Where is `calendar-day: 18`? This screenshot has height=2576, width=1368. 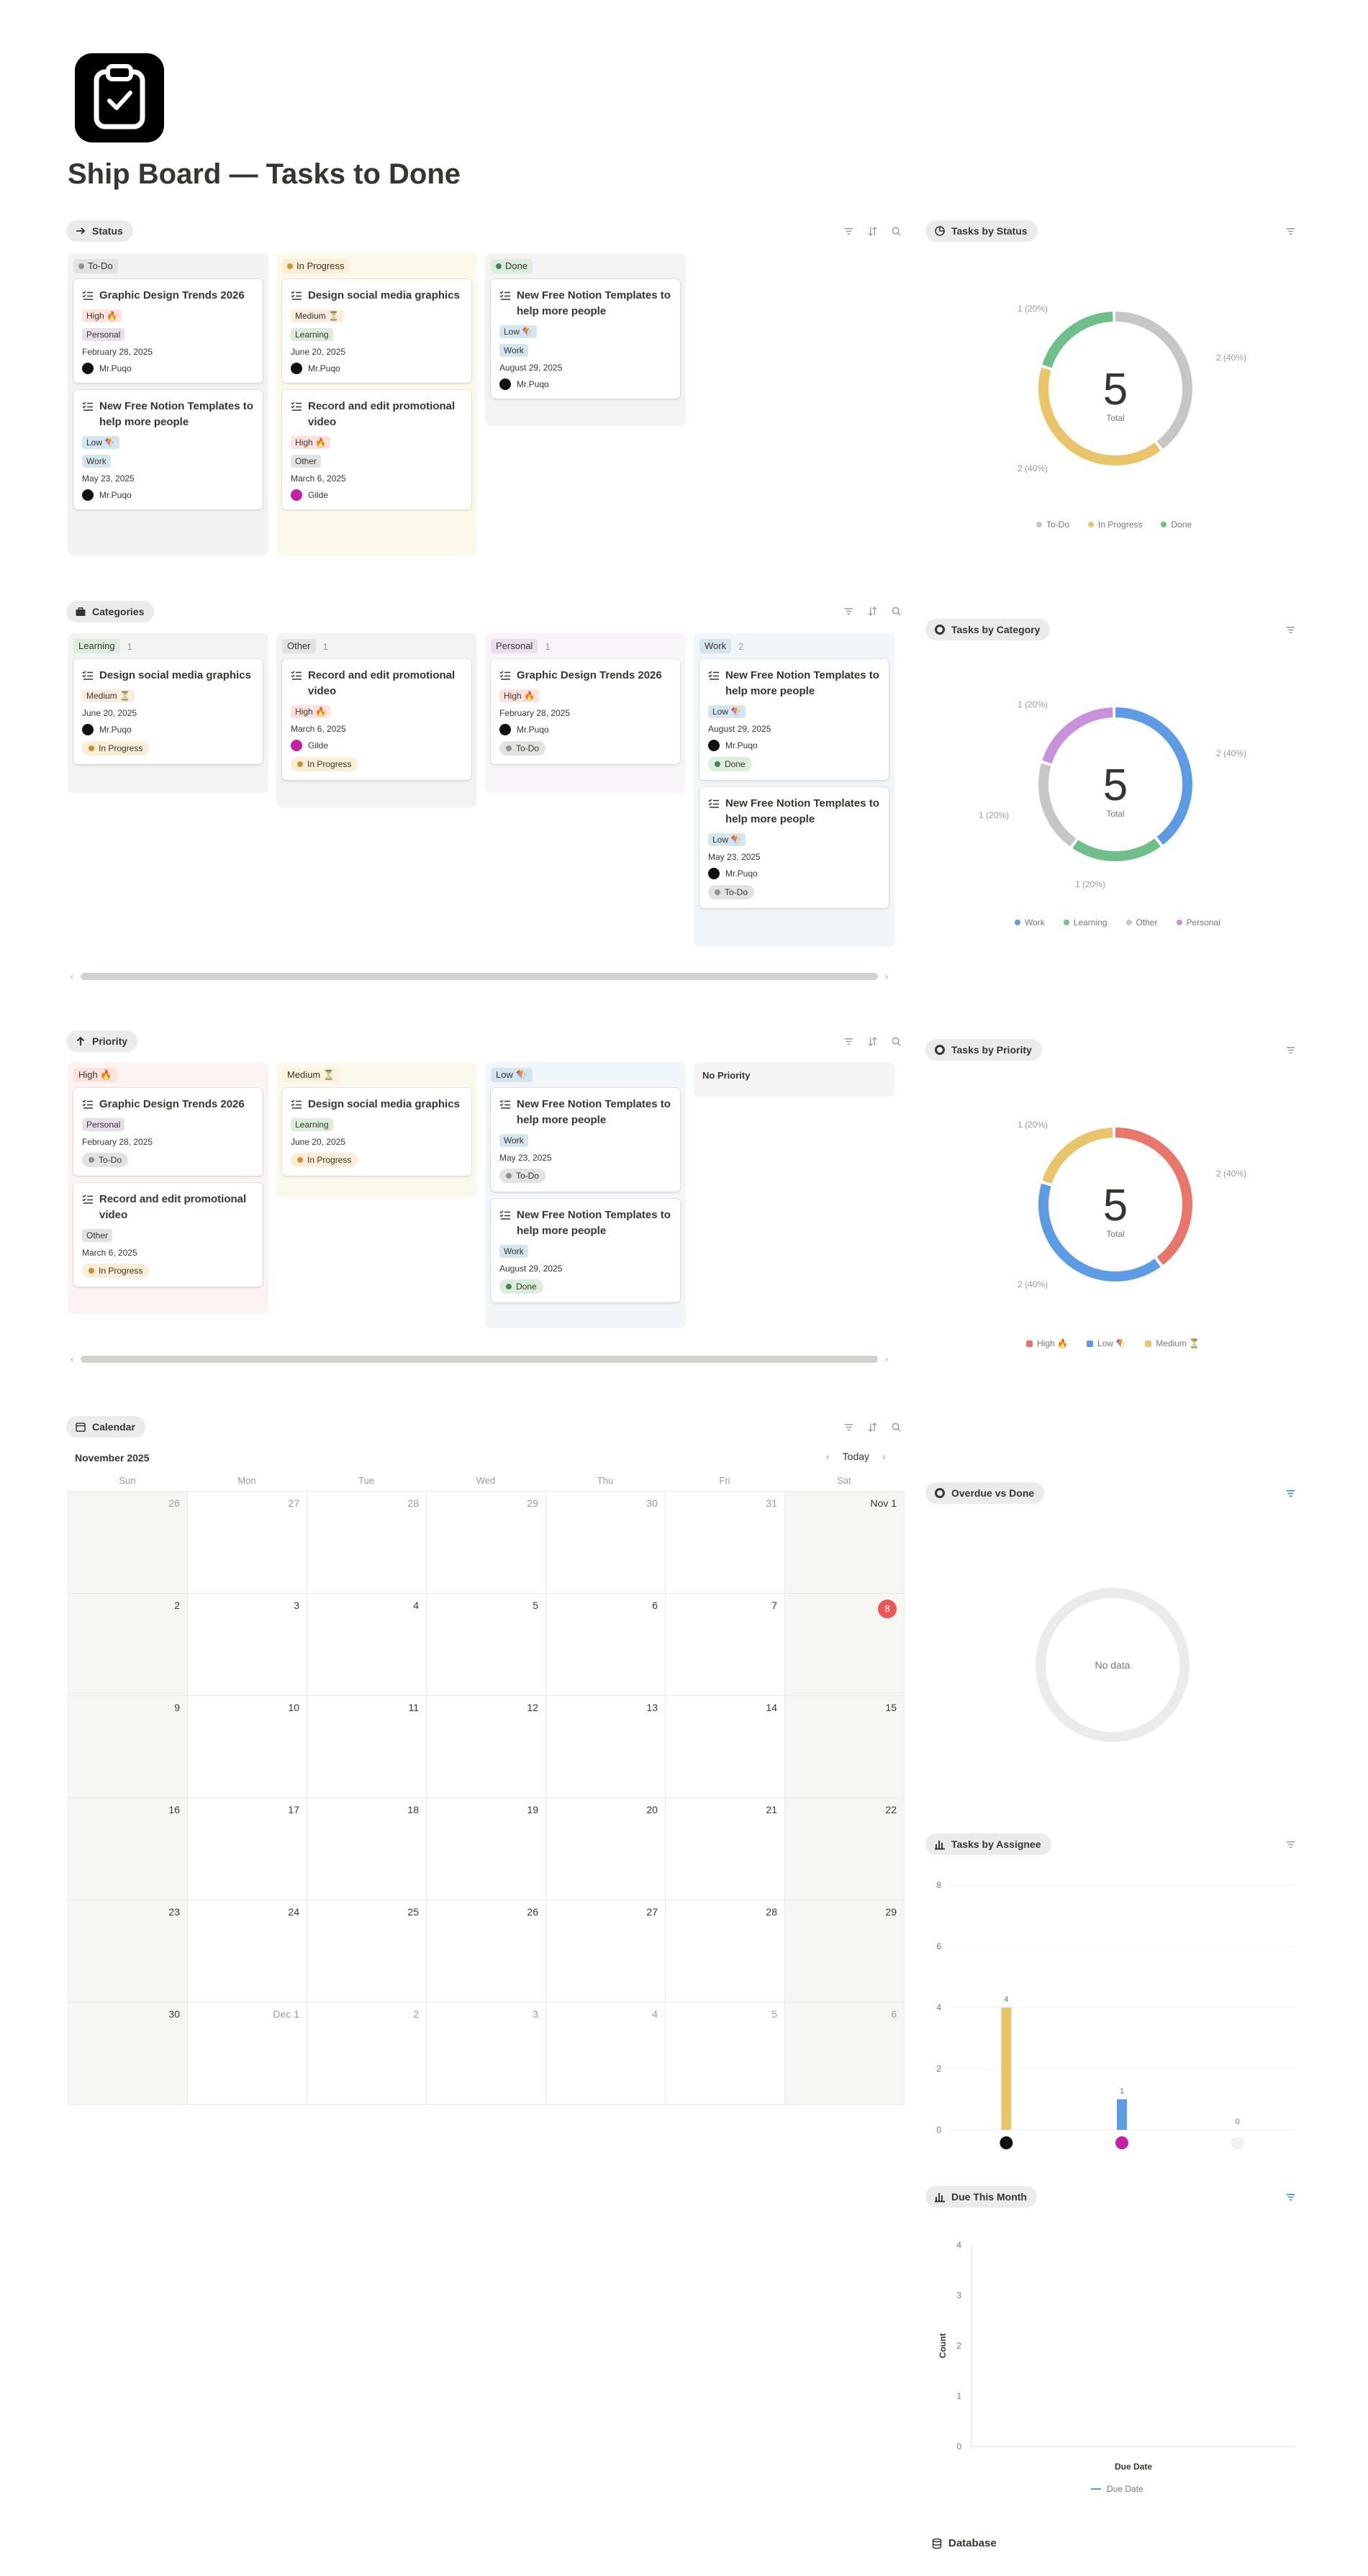 calendar-day: 18 is located at coordinates (367, 1849).